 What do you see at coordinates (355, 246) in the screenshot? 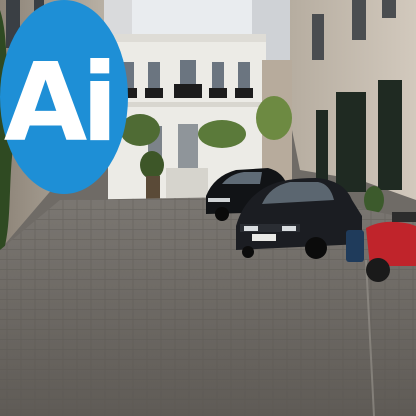
I see `trash-bin` at bounding box center [355, 246].